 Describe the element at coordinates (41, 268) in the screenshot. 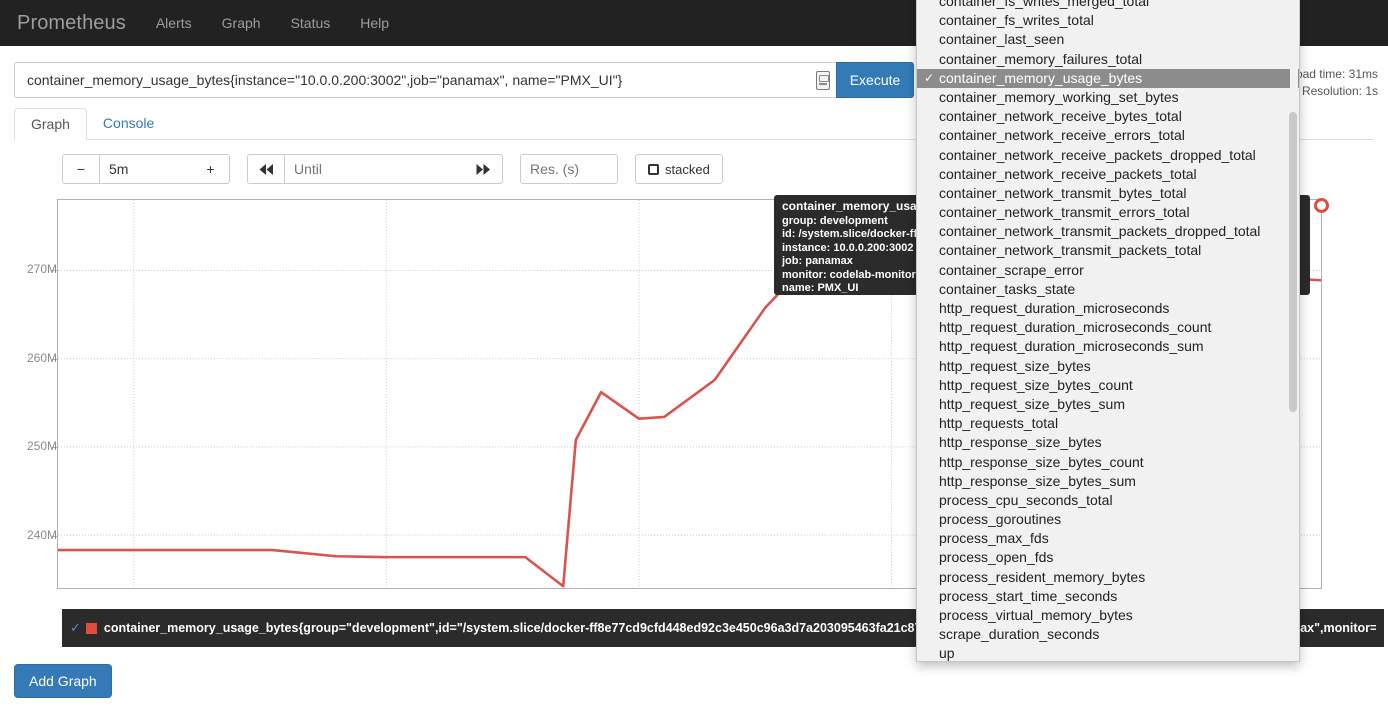

I see `y-axis-tick-label: 270M` at that location.